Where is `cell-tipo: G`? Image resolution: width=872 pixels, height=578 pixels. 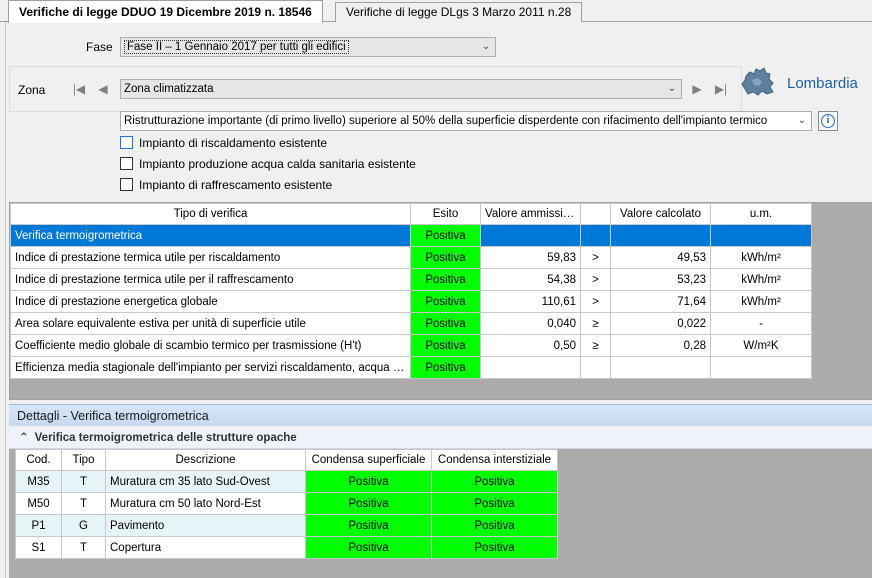
cell-tipo: G is located at coordinates (83, 525).